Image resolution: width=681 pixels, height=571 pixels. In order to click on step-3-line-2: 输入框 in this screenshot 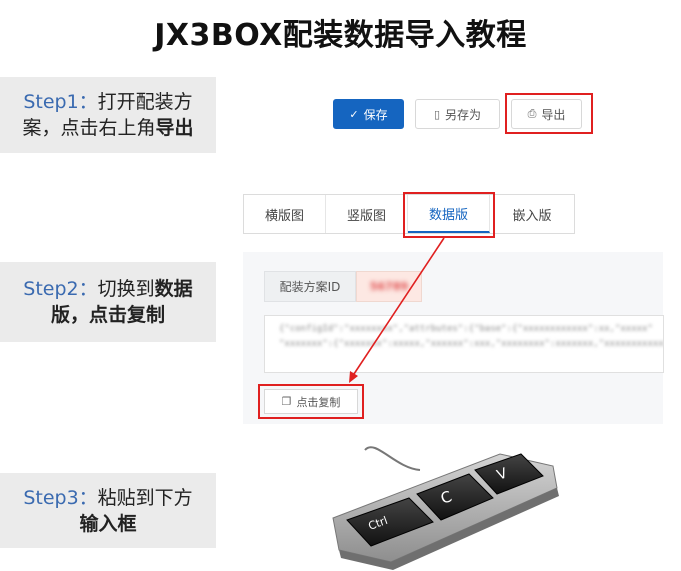, I will do `click(108, 524)`.